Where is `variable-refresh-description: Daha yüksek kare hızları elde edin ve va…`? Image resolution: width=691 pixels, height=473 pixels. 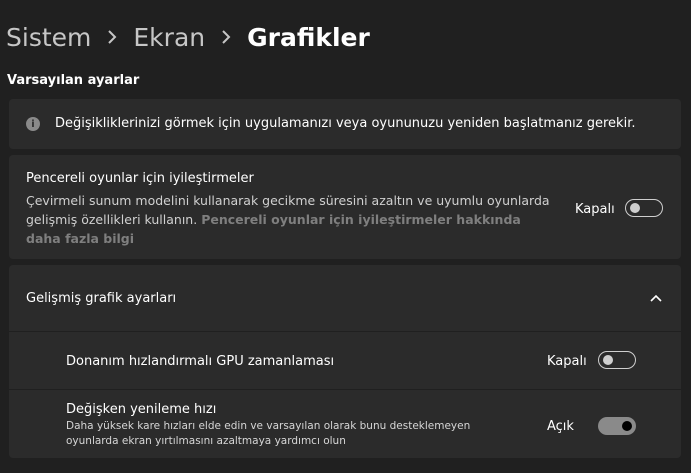 variable-refresh-description: Daha yüksek kare hızları elde edin ve va… is located at coordinates (268, 433).